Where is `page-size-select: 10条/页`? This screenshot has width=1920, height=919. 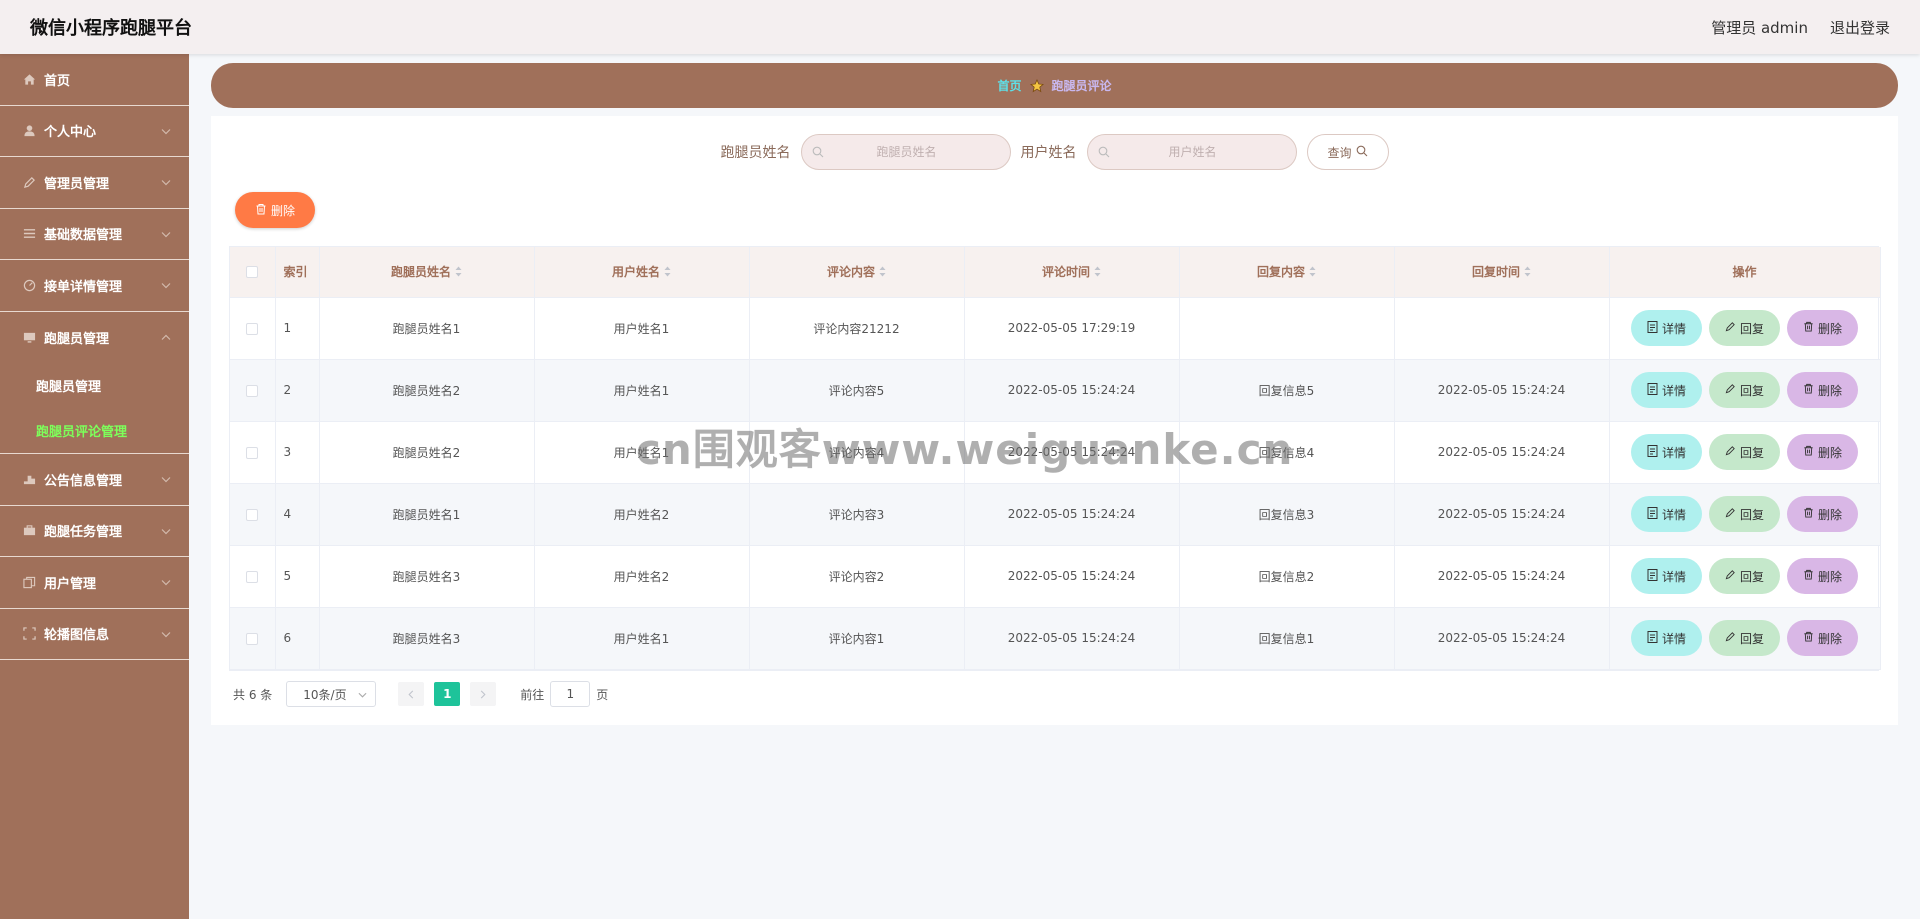 page-size-select: 10条/页 is located at coordinates (331, 694).